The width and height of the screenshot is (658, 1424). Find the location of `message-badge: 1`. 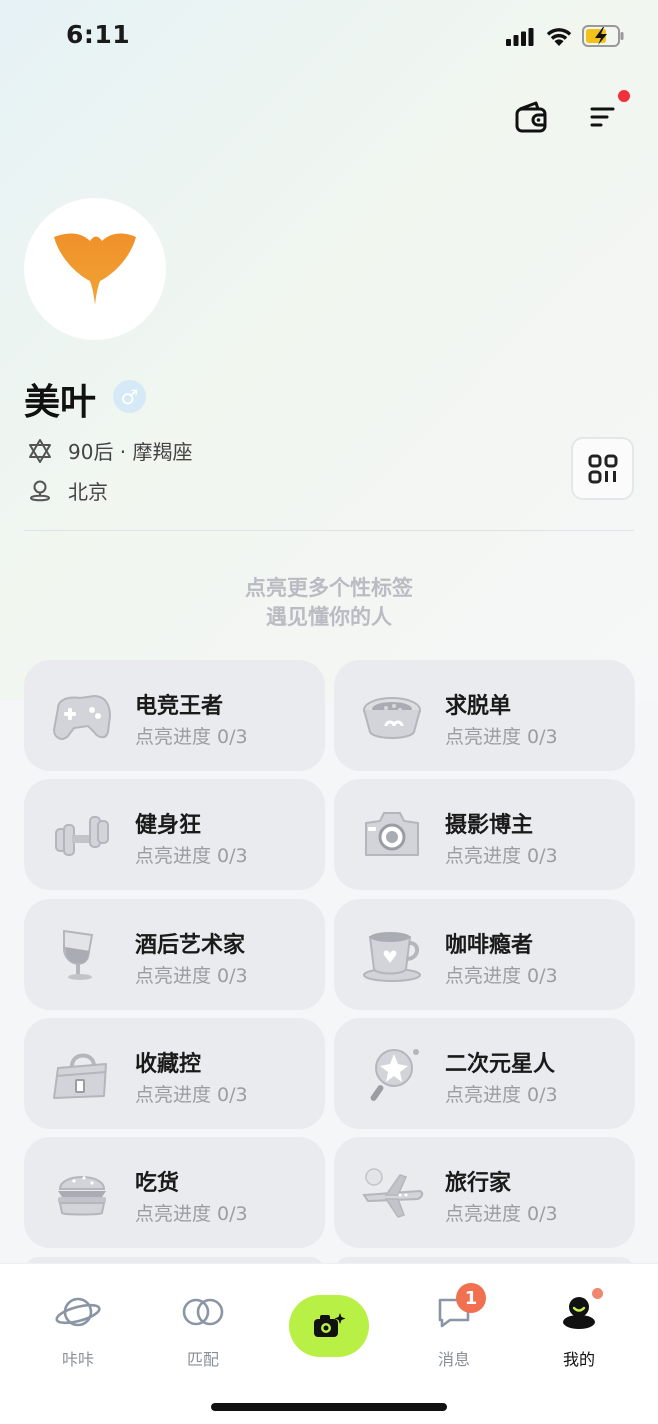

message-badge: 1 is located at coordinates (471, 1298).